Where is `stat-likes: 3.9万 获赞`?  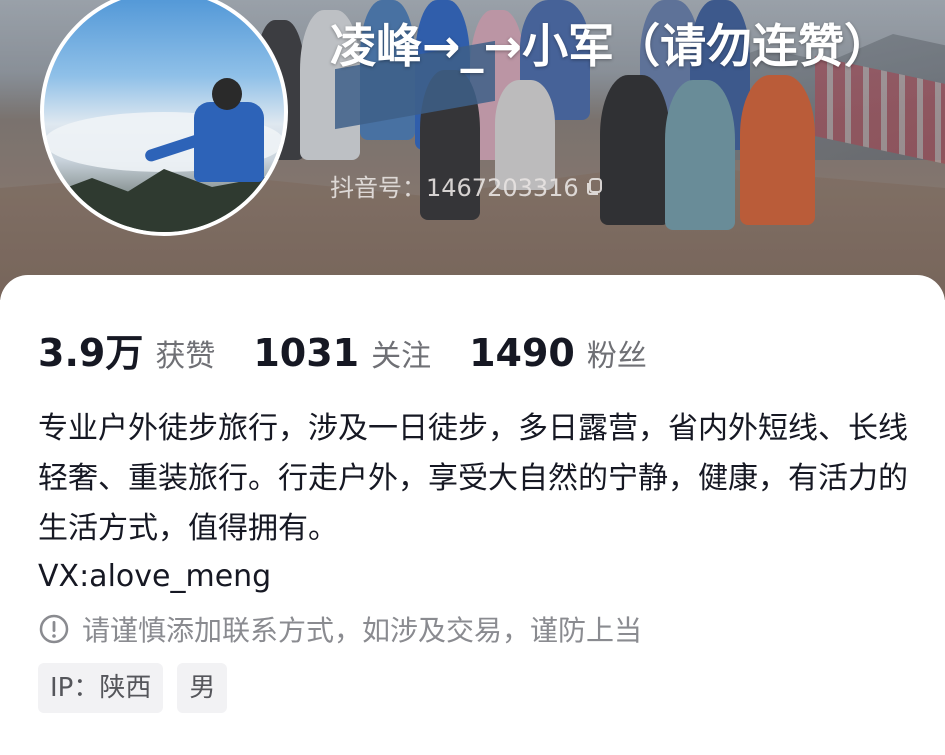 stat-likes: 3.9万 获赞 is located at coordinates (126, 349).